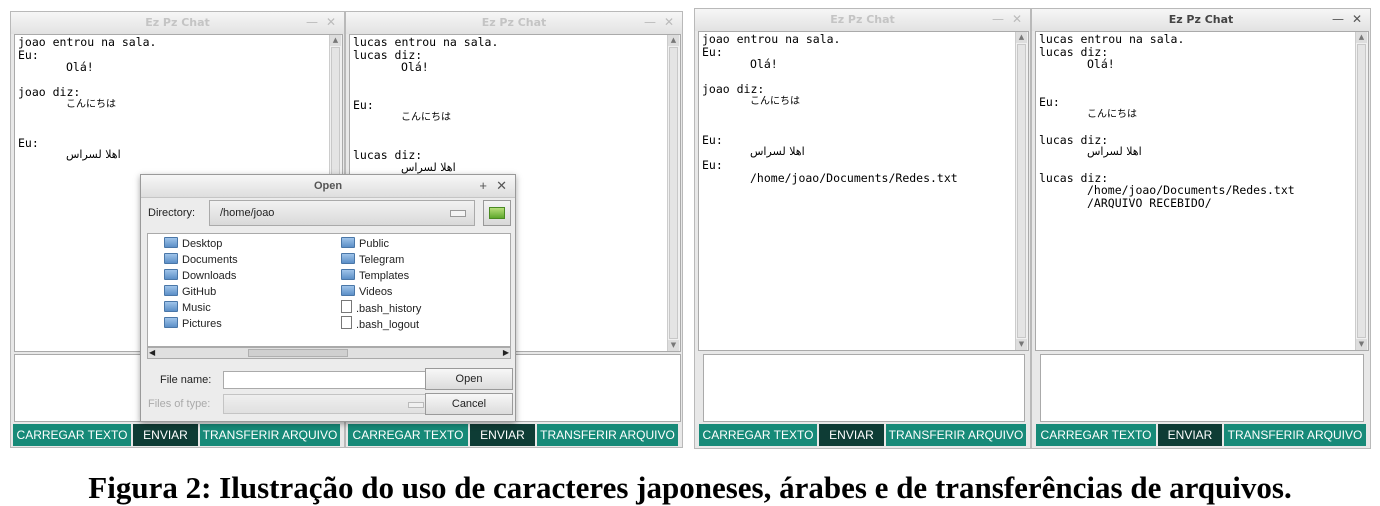 The image size is (1380, 506). Describe the element at coordinates (497, 213) in the screenshot. I see `new-folder-button` at that location.